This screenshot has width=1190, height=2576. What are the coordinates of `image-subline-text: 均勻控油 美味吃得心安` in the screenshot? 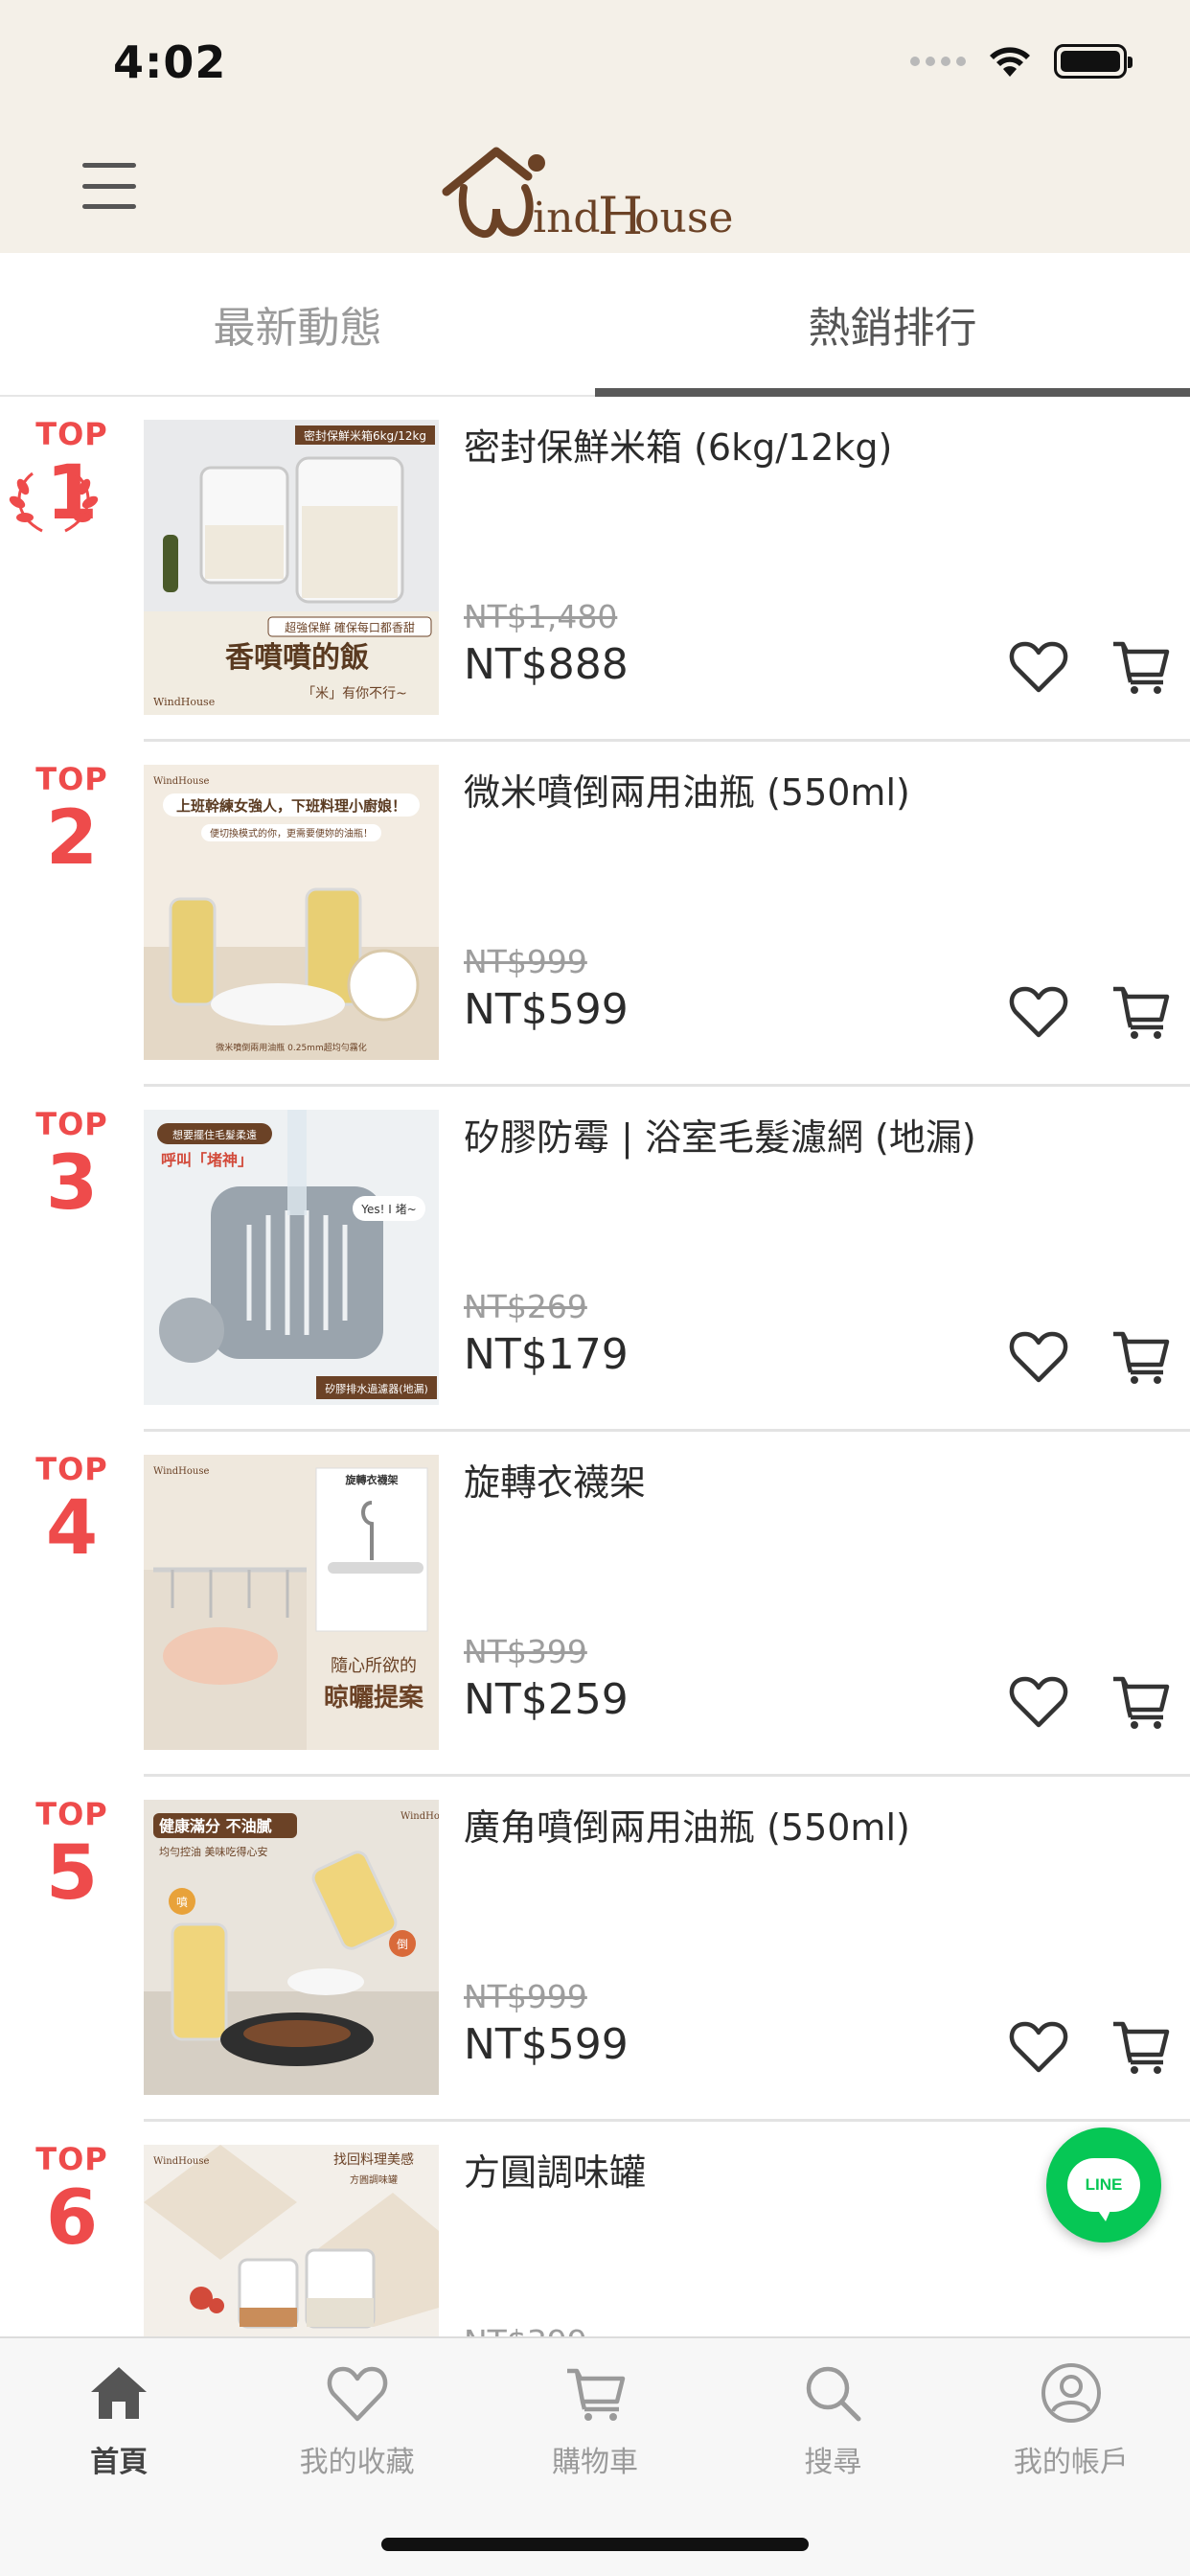 It's located at (214, 1851).